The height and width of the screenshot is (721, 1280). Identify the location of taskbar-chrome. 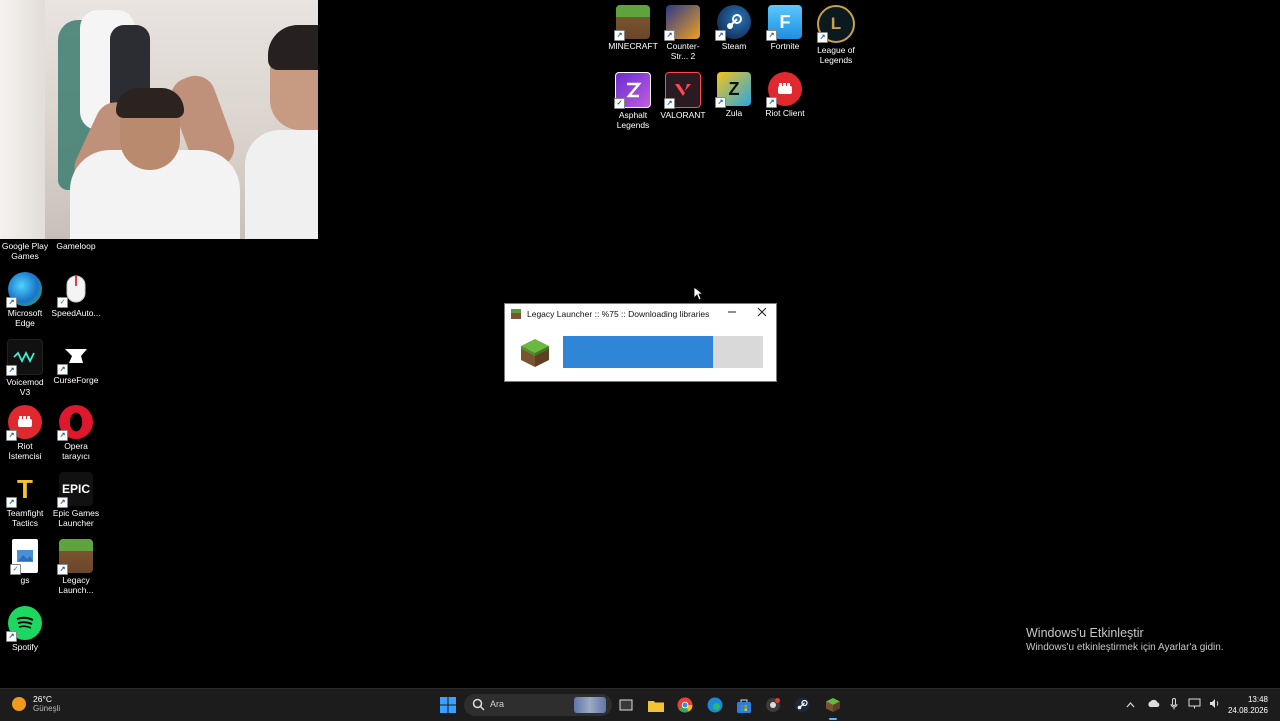
(685, 705).